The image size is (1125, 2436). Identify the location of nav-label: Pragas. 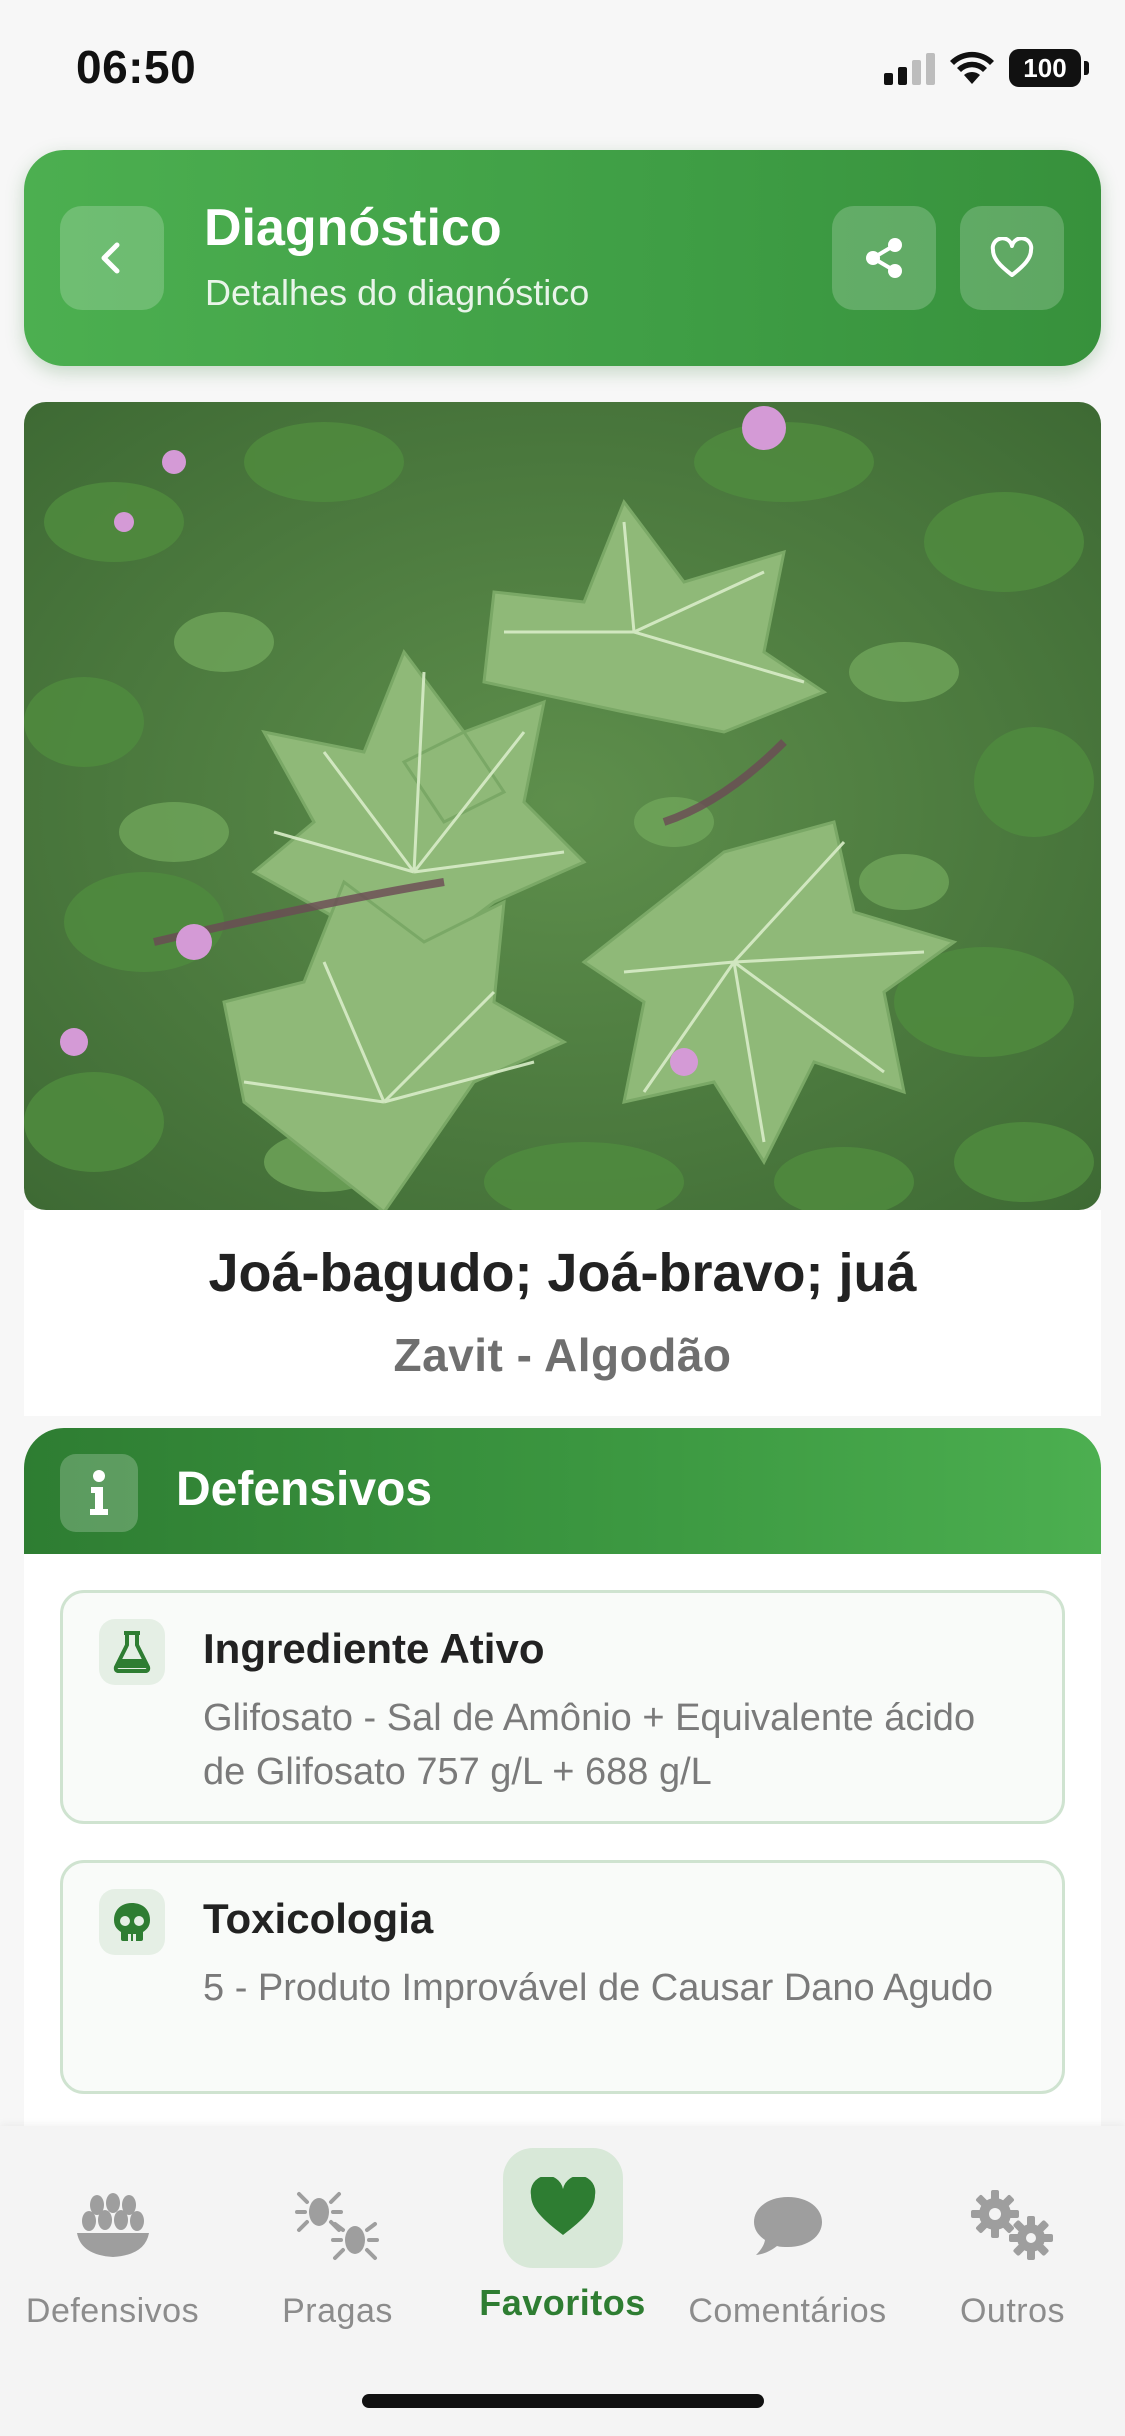
(337, 2311).